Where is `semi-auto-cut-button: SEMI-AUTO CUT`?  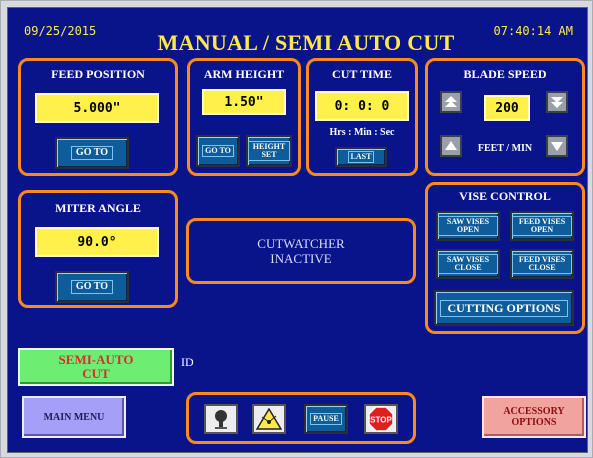 semi-auto-cut-button: SEMI-AUTO CUT is located at coordinates (96, 367).